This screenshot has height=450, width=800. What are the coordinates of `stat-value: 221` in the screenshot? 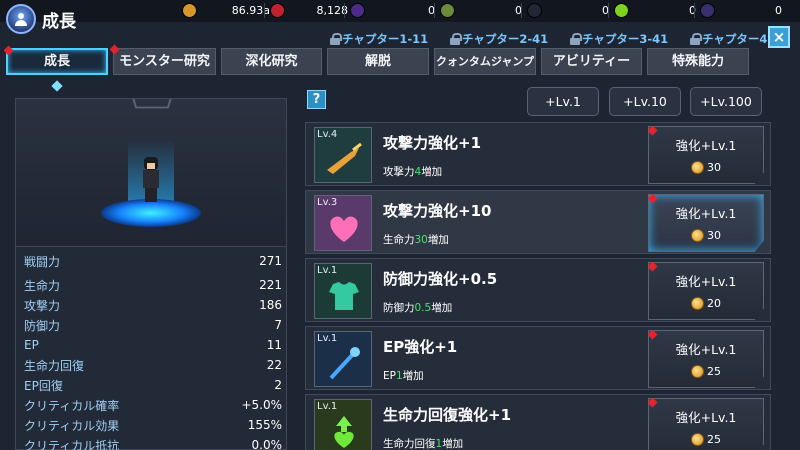 It's located at (270, 285).